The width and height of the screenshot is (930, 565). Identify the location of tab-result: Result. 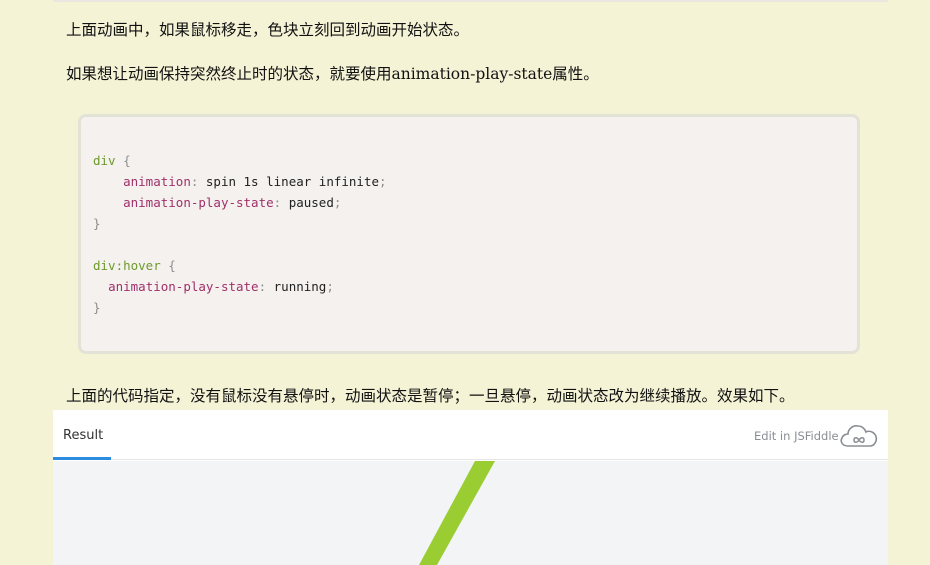
(82, 435).